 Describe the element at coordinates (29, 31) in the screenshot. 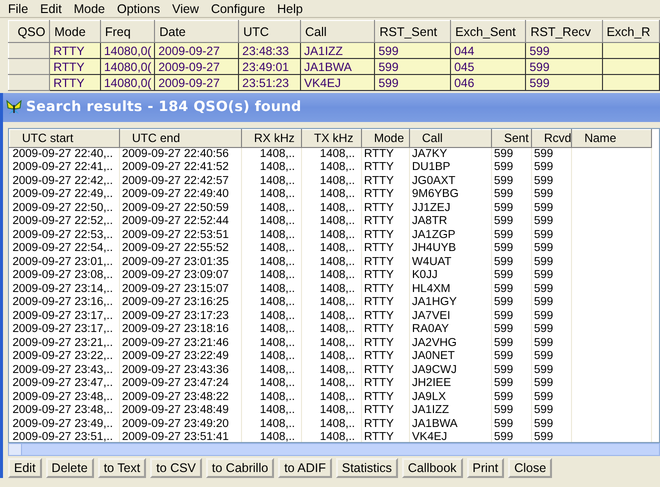

I see `column-header: QSO` at that location.